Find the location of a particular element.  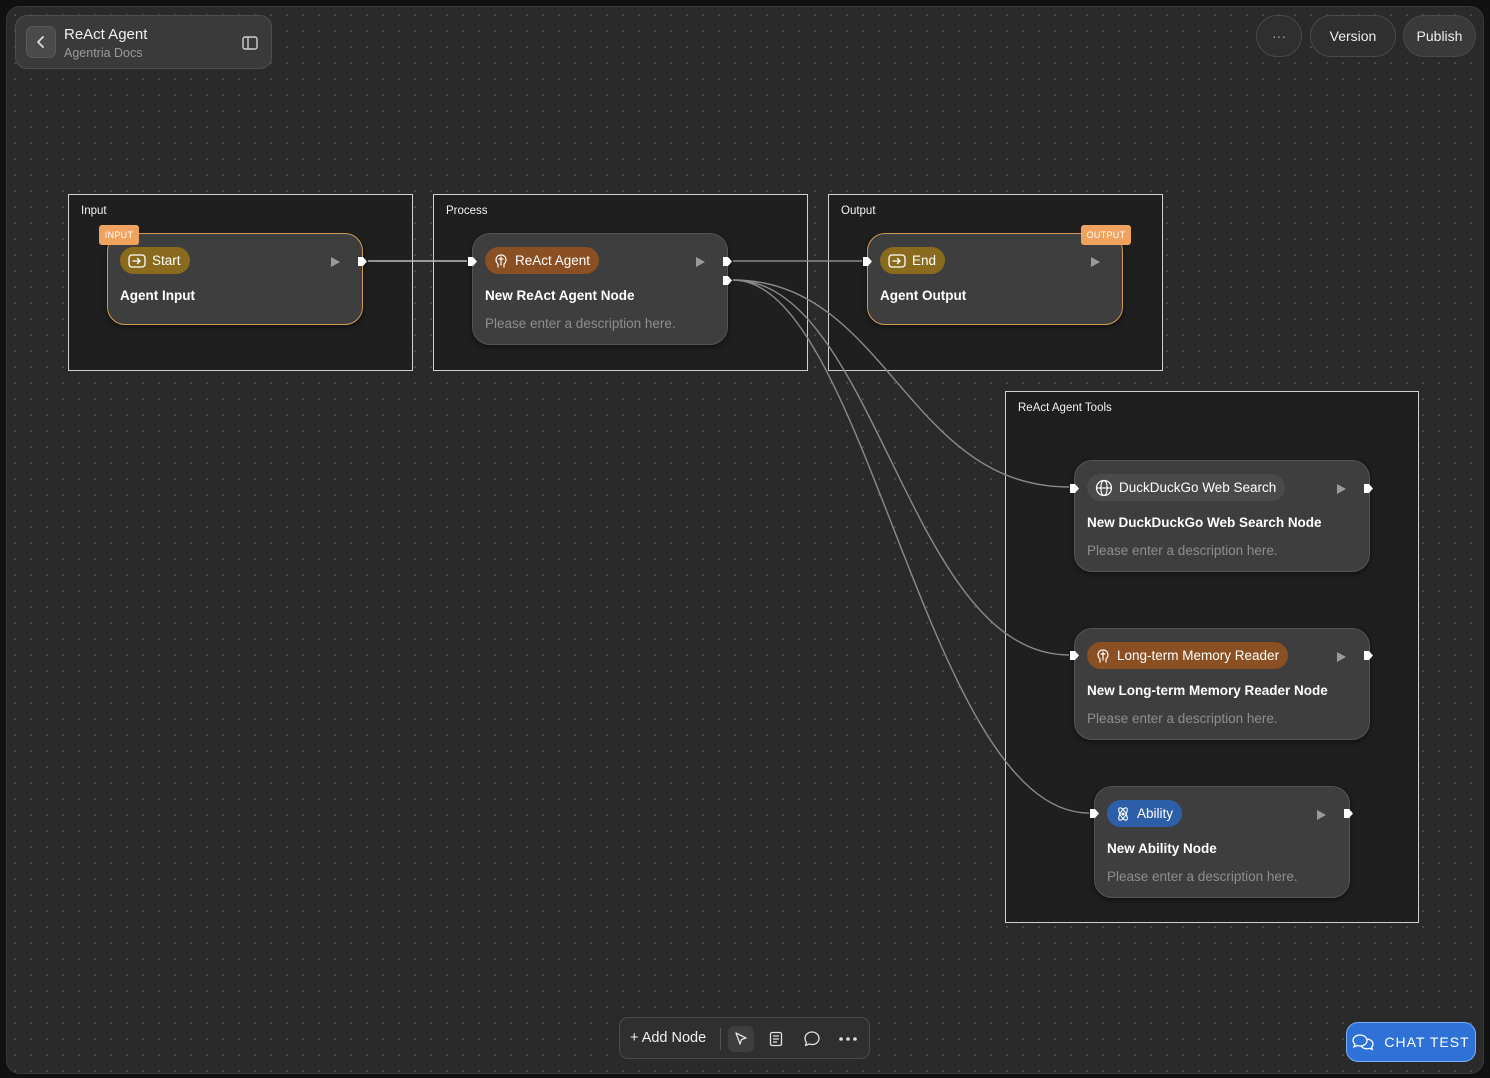

node-title: Agent Input is located at coordinates (157, 295).